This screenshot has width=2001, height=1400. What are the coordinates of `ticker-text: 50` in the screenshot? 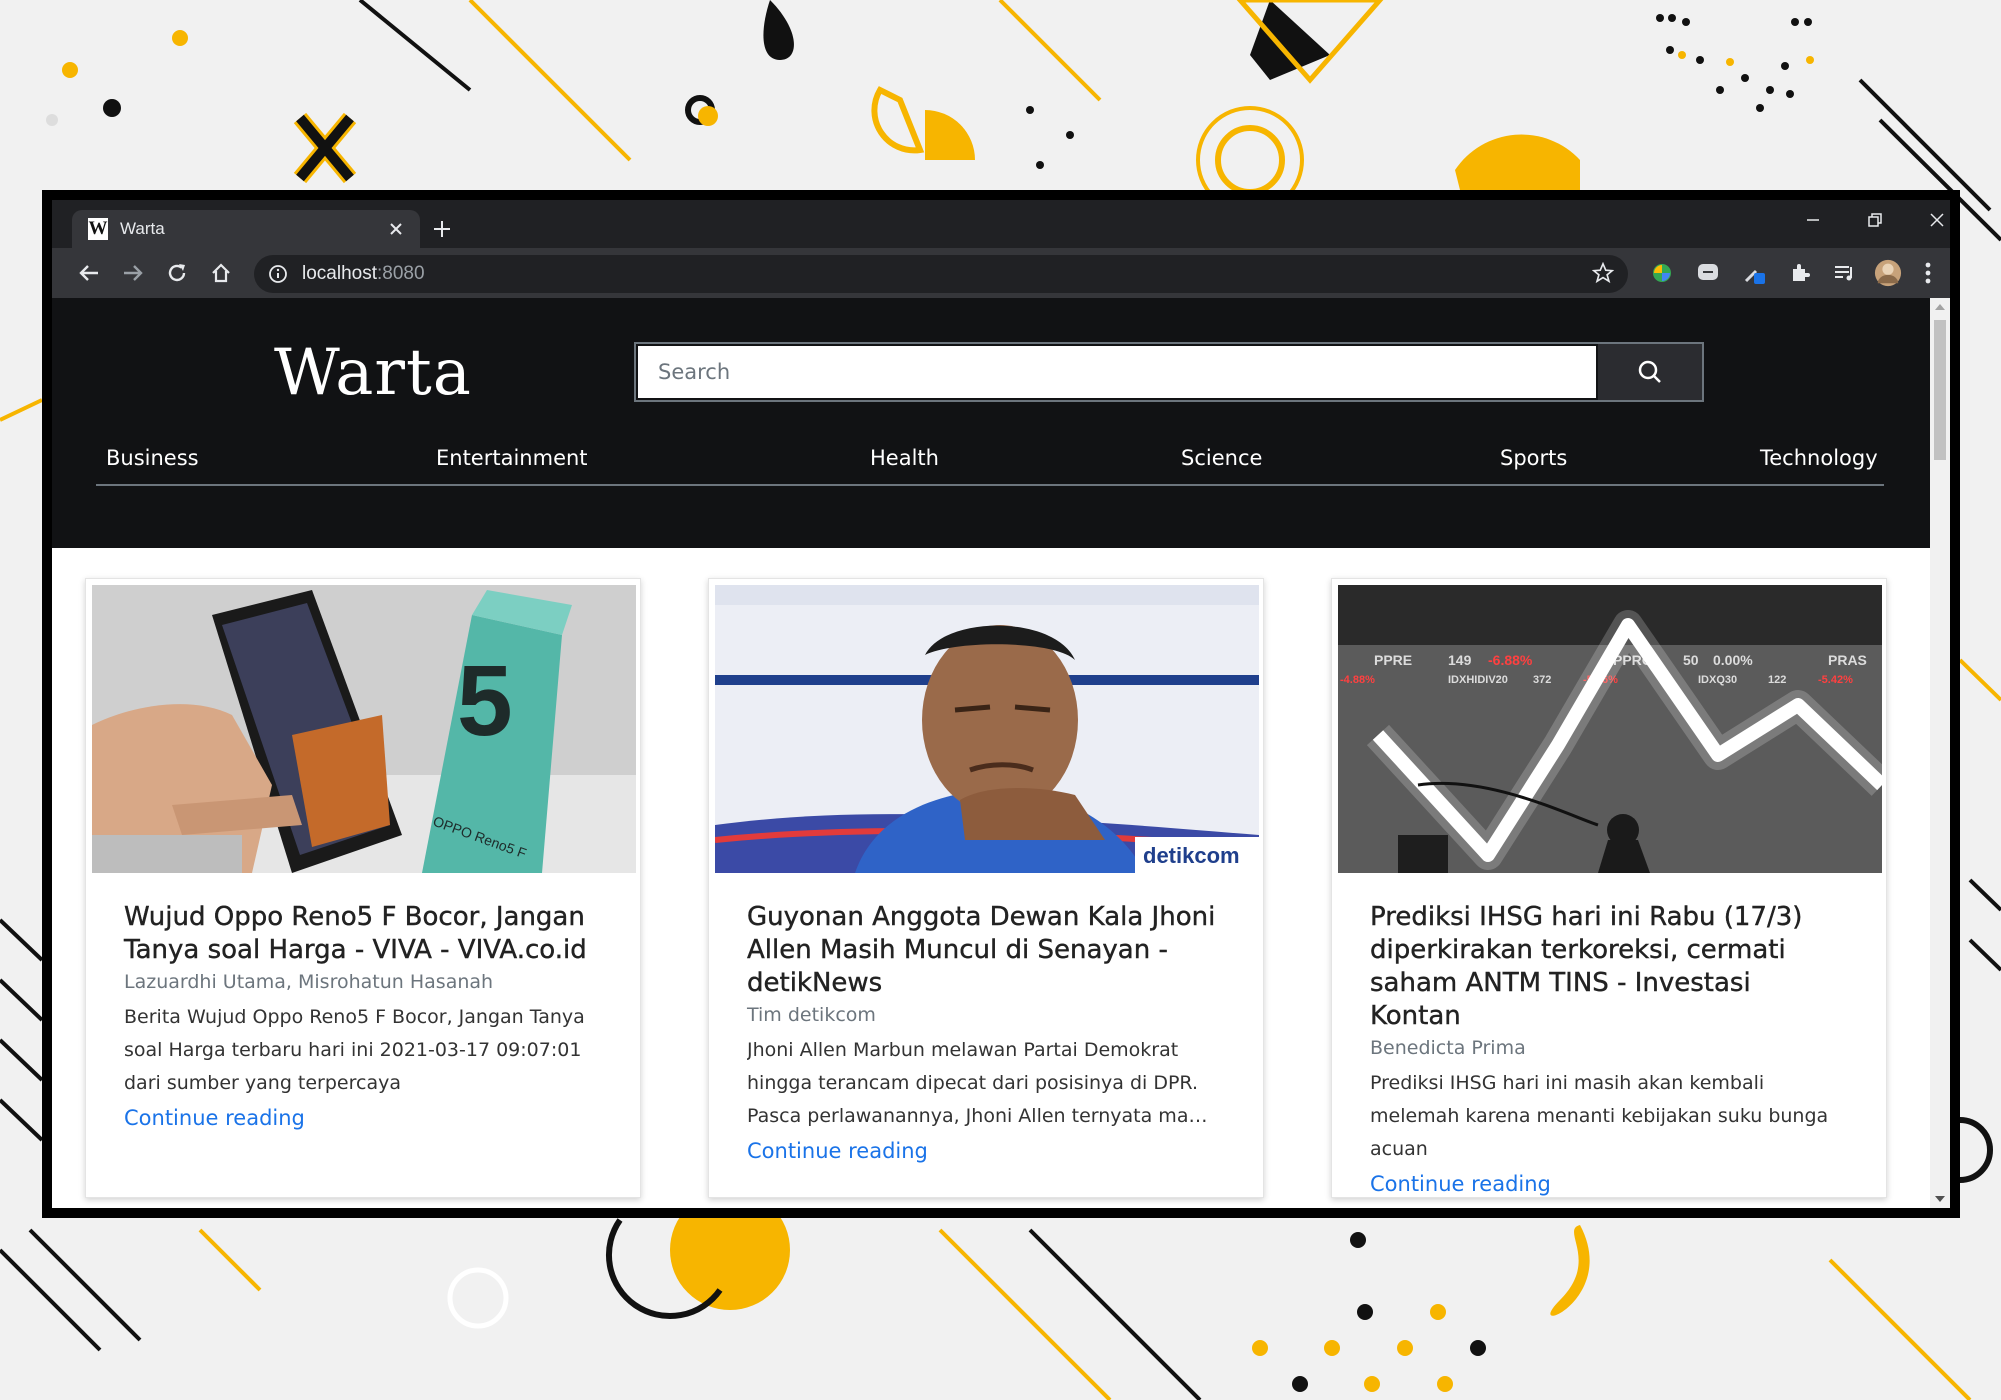 It's located at (1691, 660).